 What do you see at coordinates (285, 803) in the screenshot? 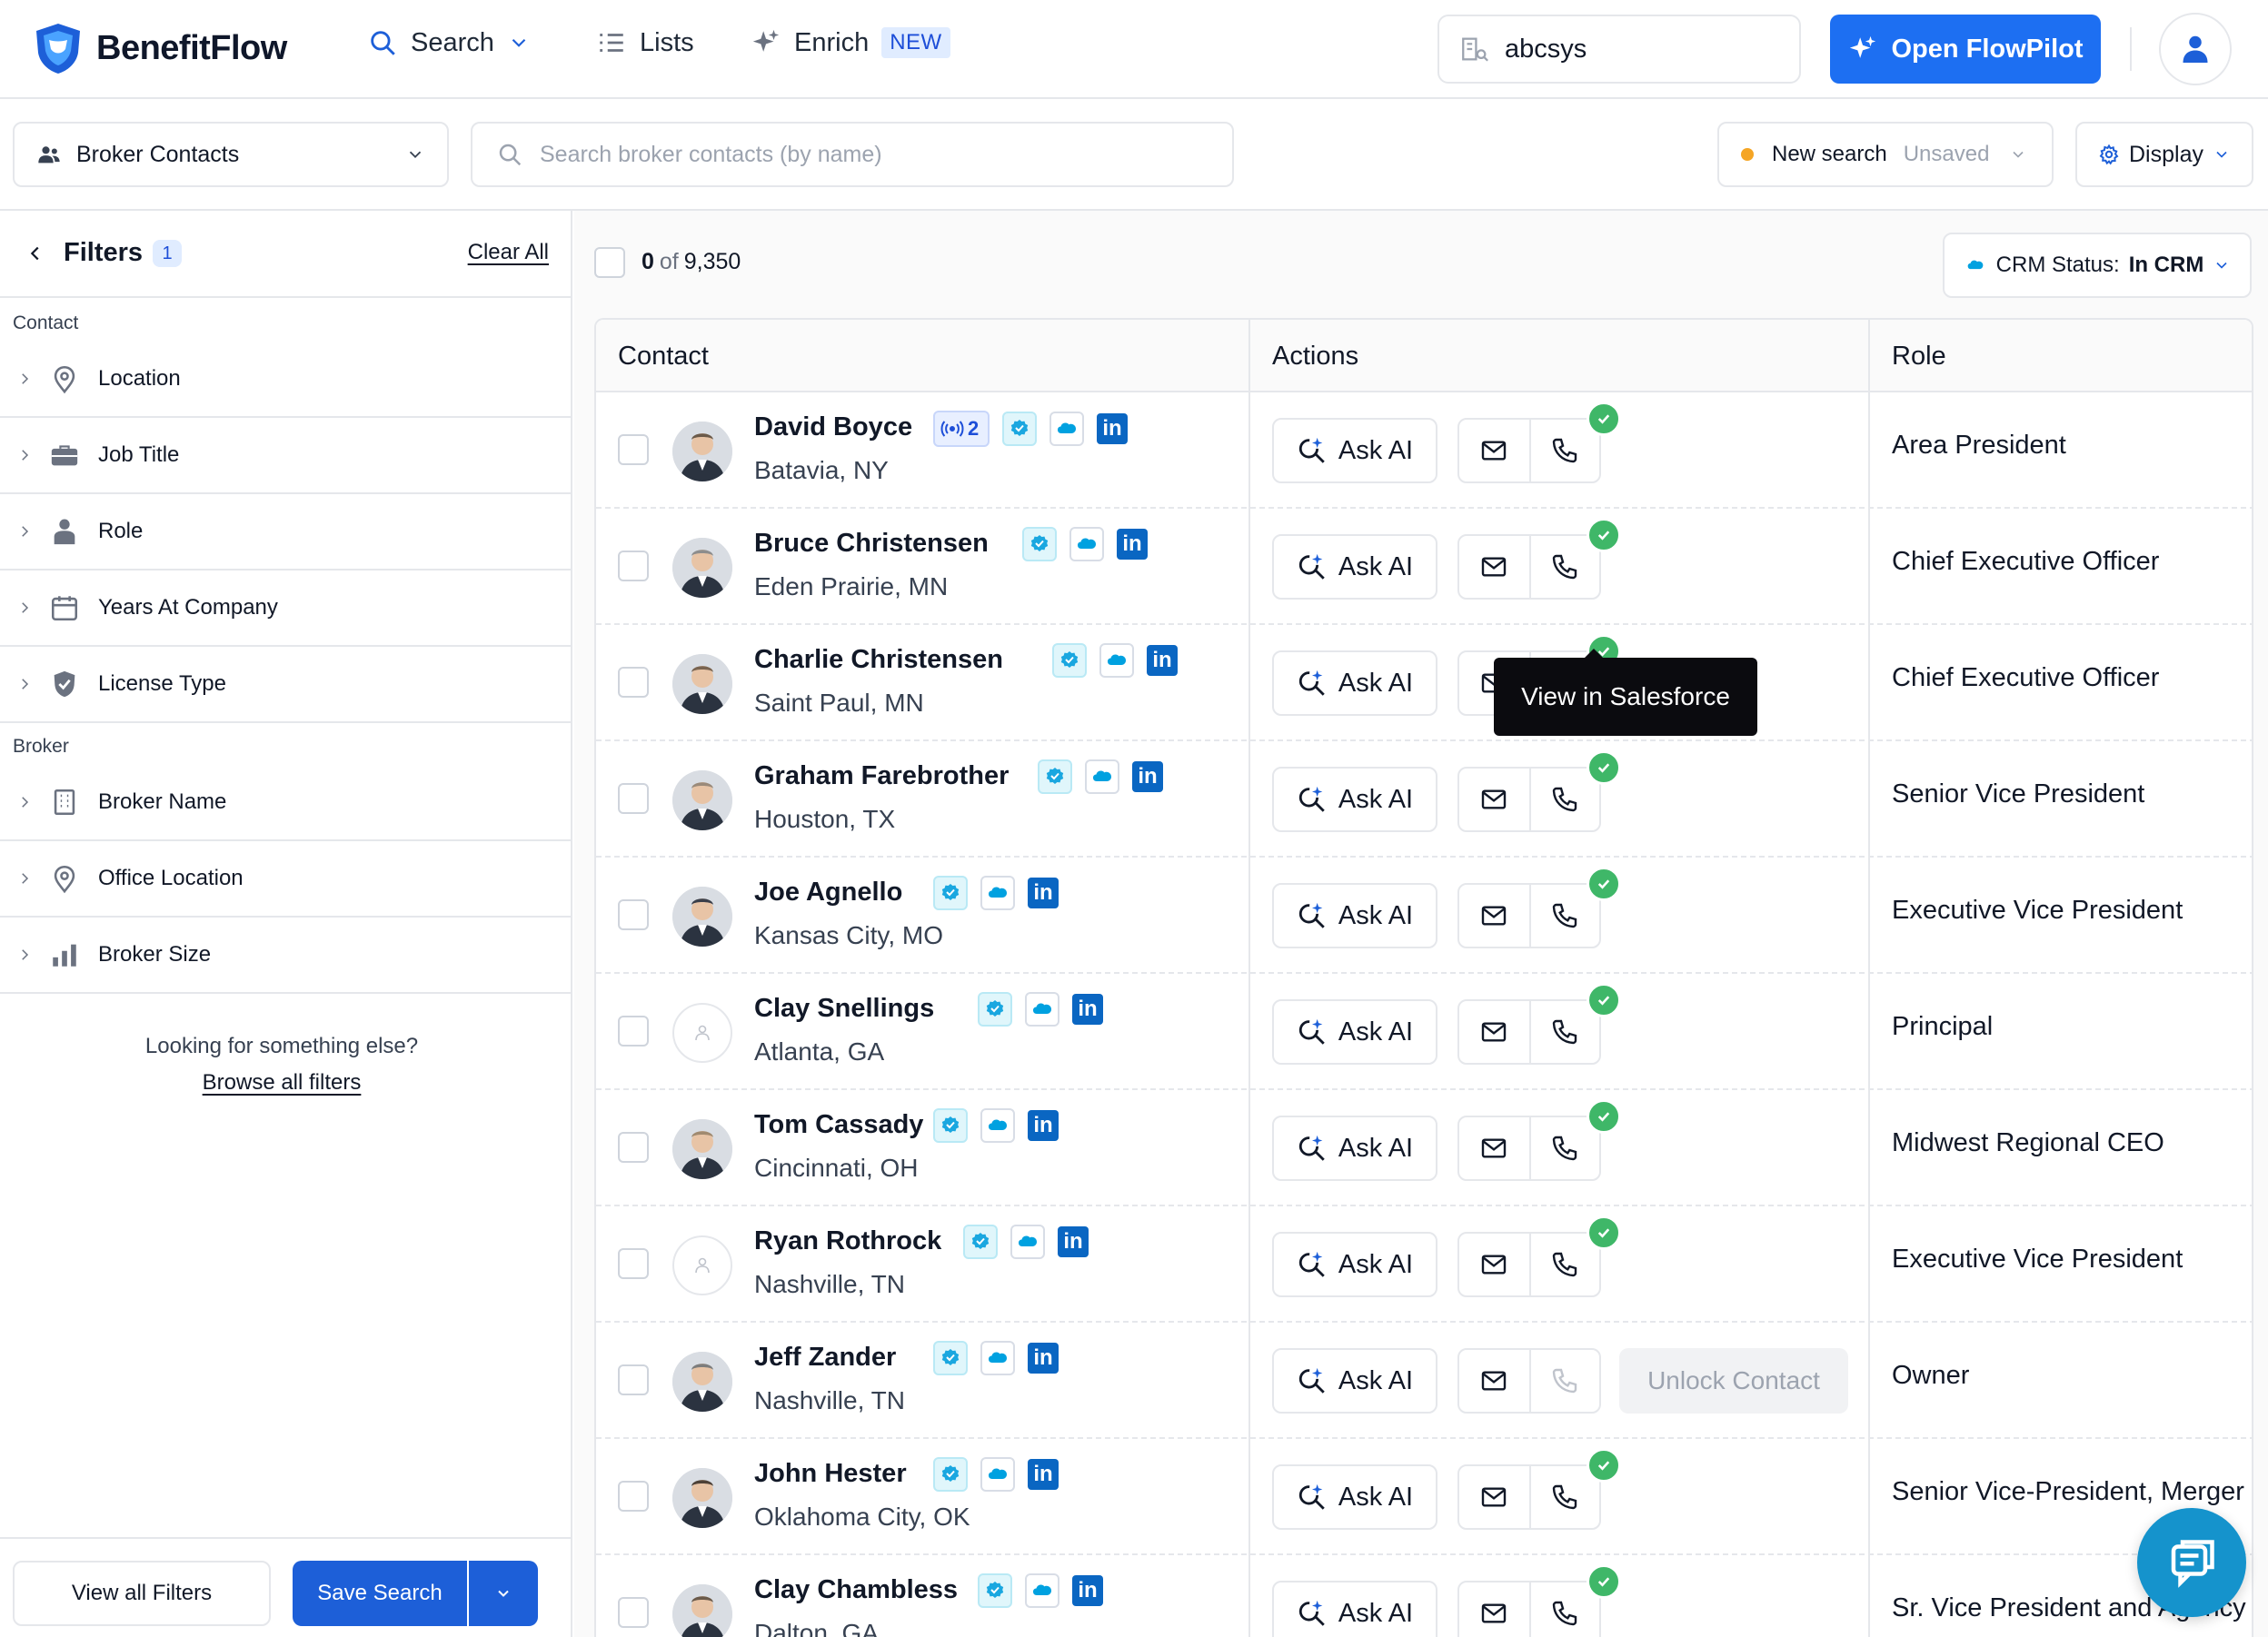
I see `filter-broker-name: Broker Name` at bounding box center [285, 803].